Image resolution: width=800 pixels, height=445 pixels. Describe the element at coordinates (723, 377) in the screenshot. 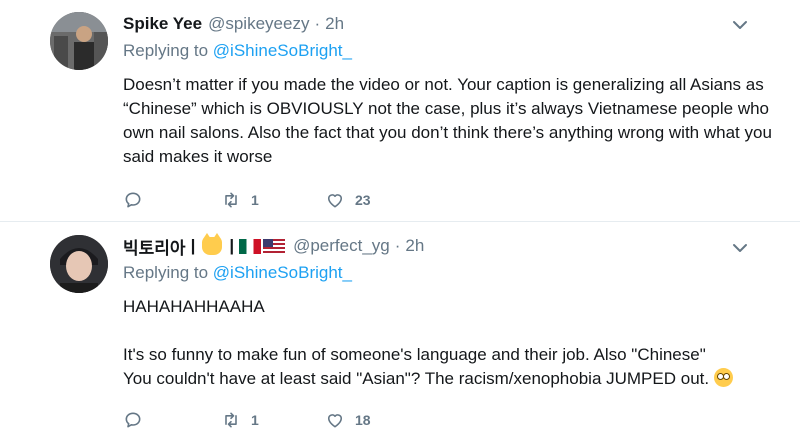

I see `face-with-rolling-eyes-emoji` at that location.